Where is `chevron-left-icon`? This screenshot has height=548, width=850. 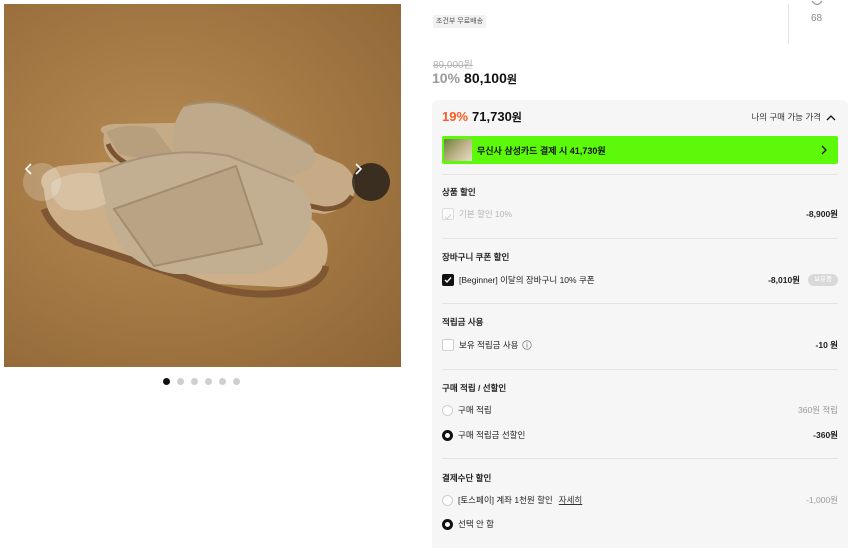 chevron-left-icon is located at coordinates (28, 169).